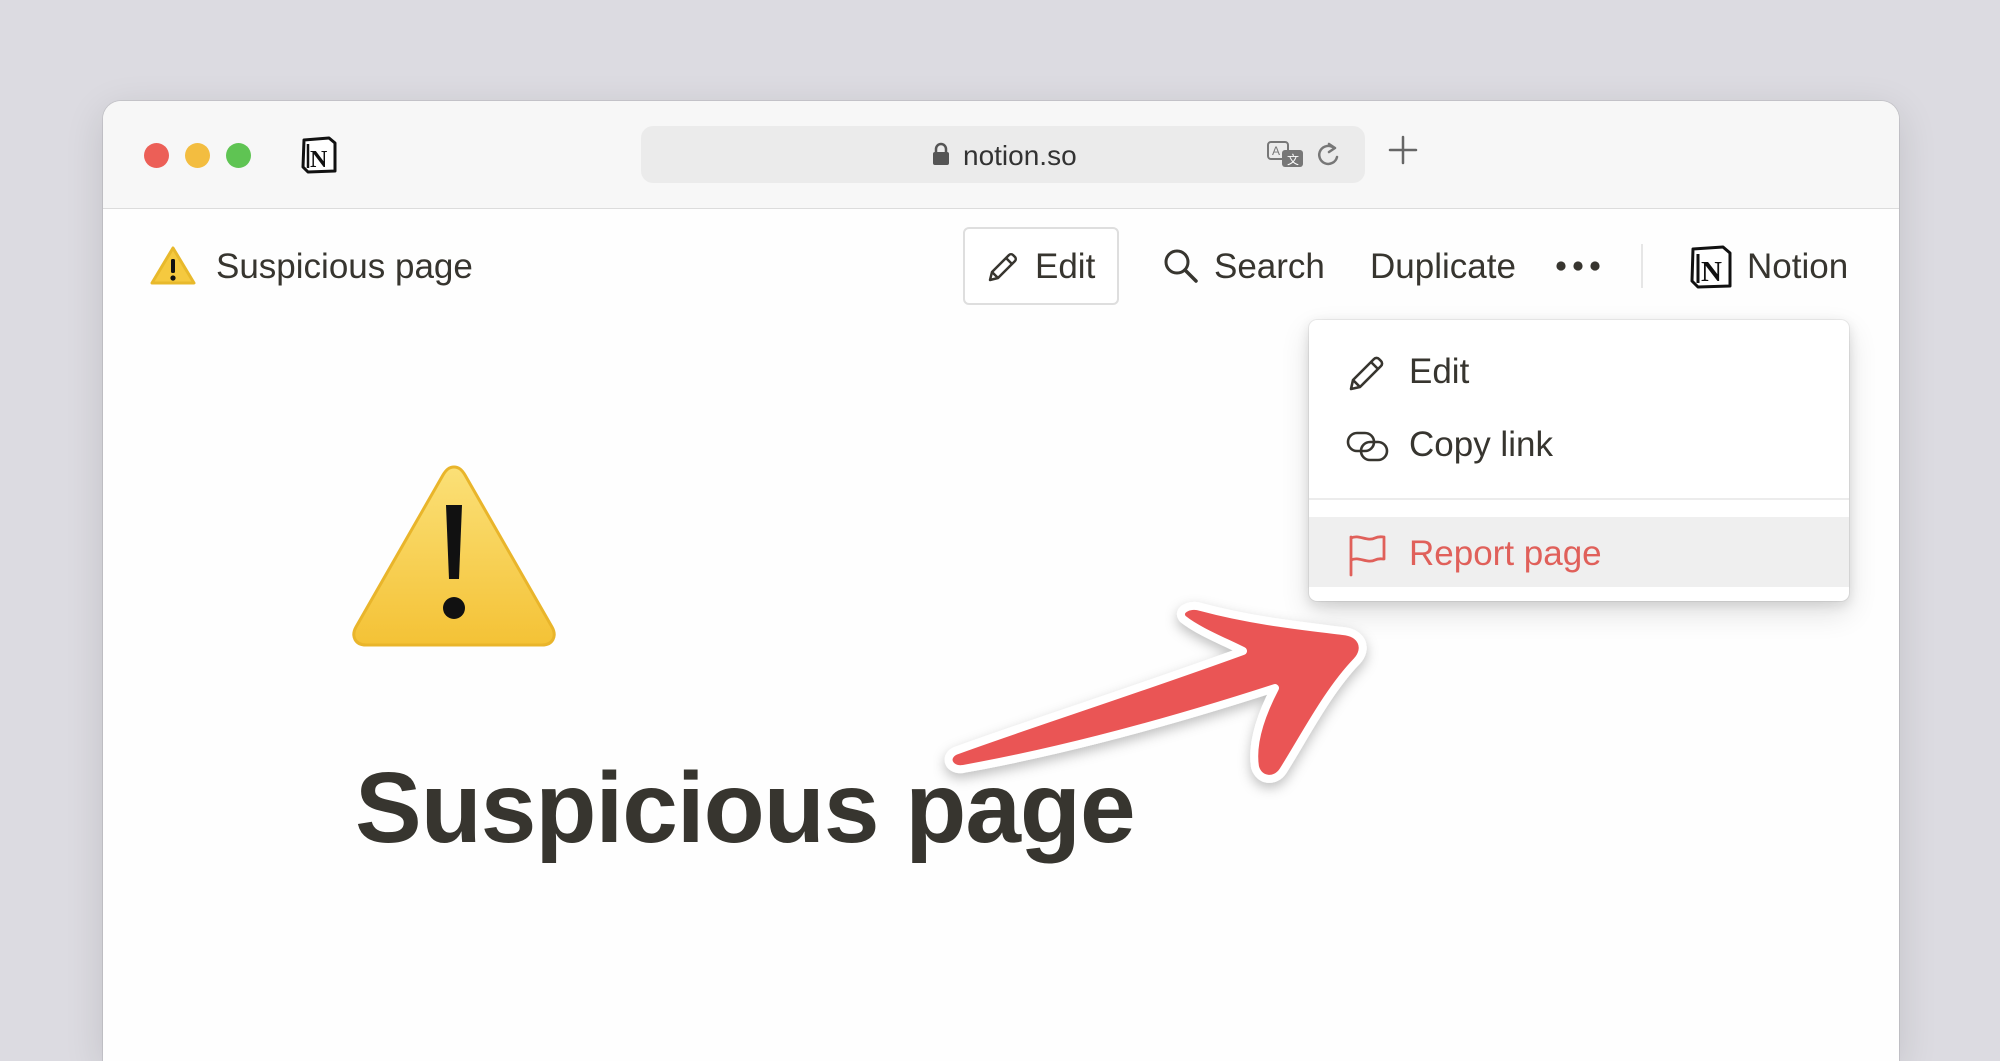 The height and width of the screenshot is (1061, 2000). I want to click on search-button-label: Search, so click(1269, 266).